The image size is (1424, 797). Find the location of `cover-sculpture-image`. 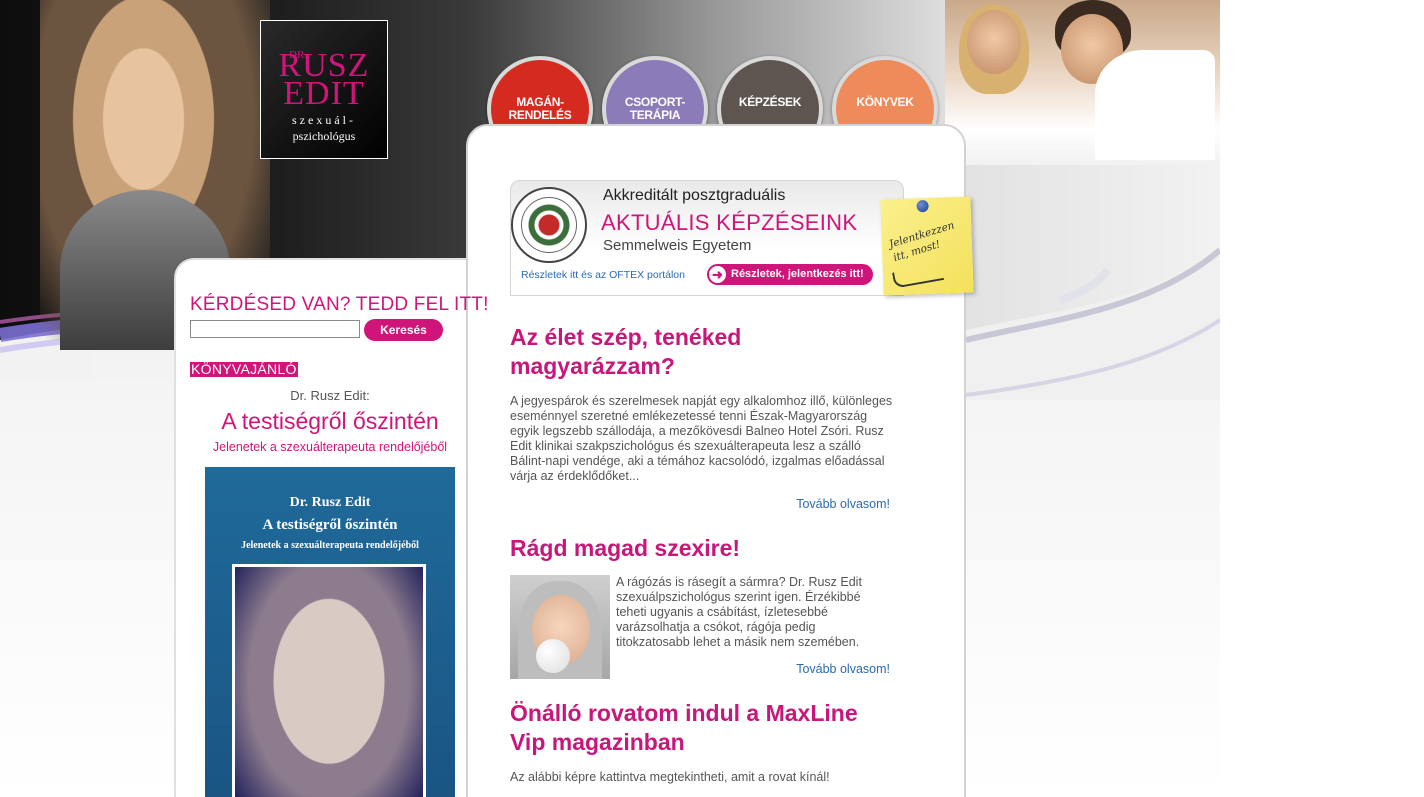

cover-sculpture-image is located at coordinates (329, 680).